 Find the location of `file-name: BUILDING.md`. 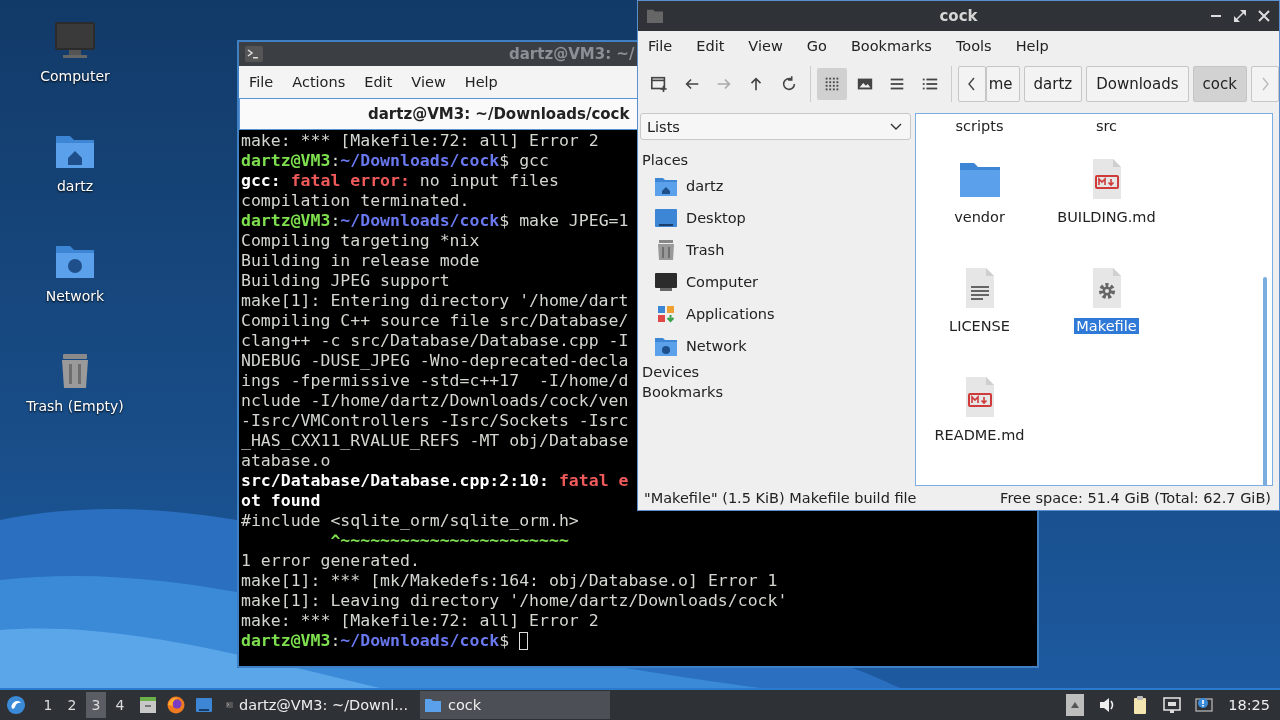

file-name: BUILDING.md is located at coordinates (1106, 217).